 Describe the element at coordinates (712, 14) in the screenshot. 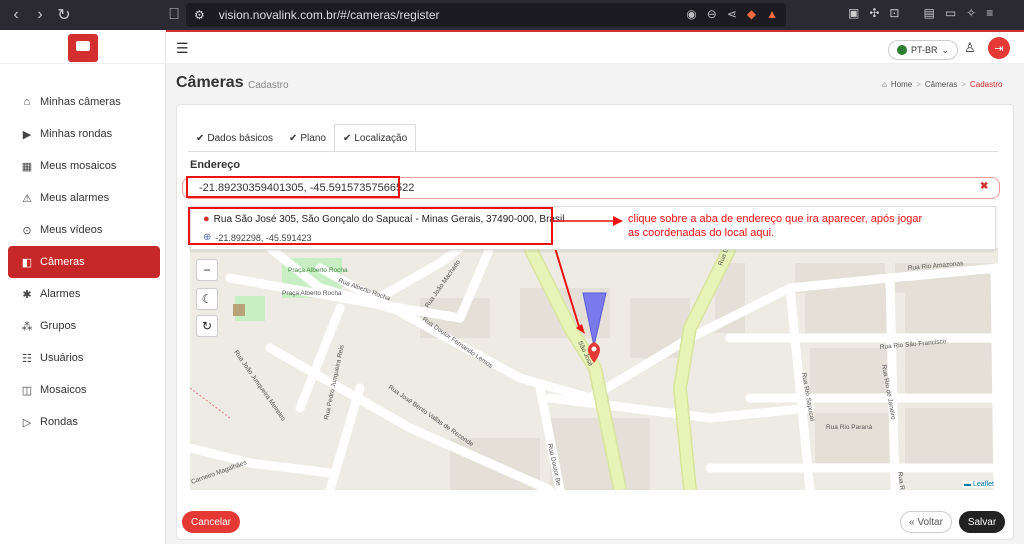

I see `zoom-icon: ⊖` at that location.